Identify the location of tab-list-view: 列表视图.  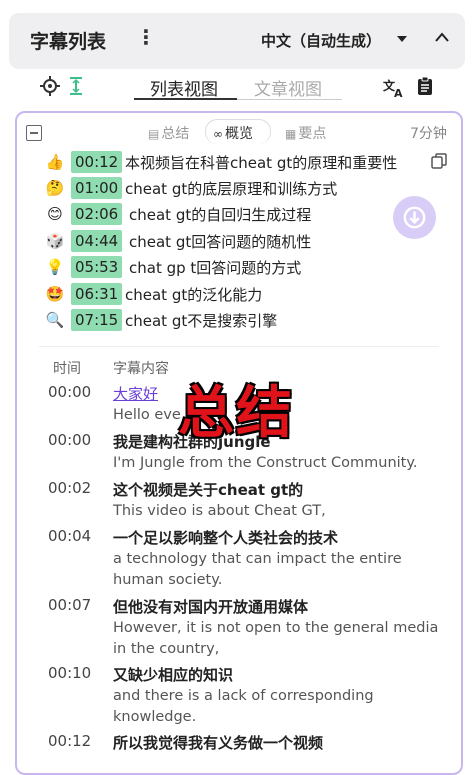
(184, 87).